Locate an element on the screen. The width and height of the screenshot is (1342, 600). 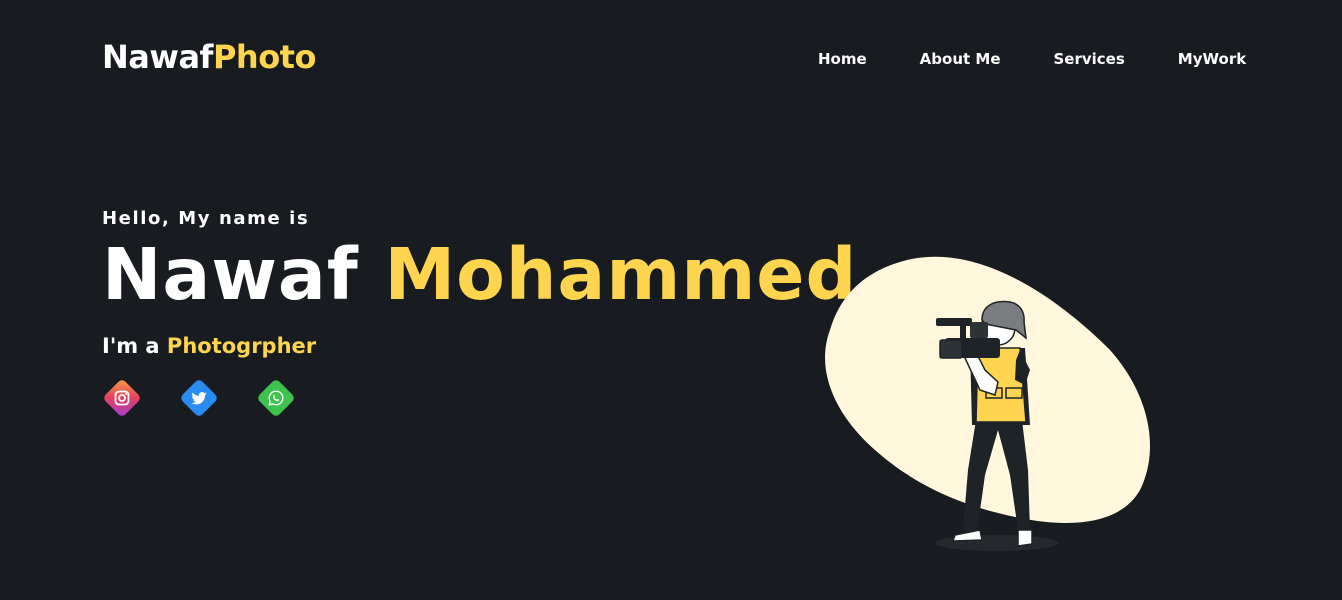
logo: NawafPhoto is located at coordinates (209, 57).